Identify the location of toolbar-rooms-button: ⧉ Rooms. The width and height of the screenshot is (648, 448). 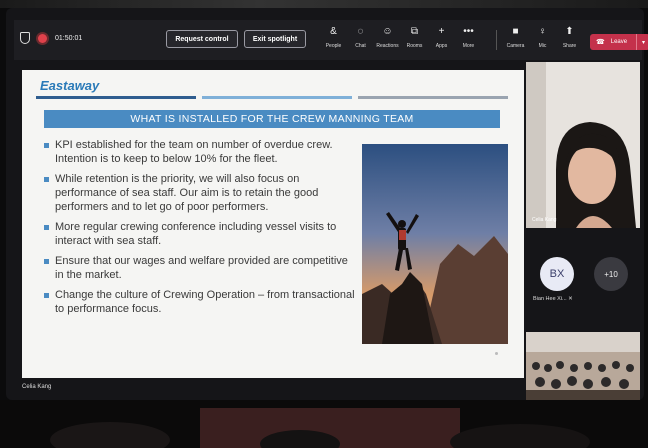
(414, 37).